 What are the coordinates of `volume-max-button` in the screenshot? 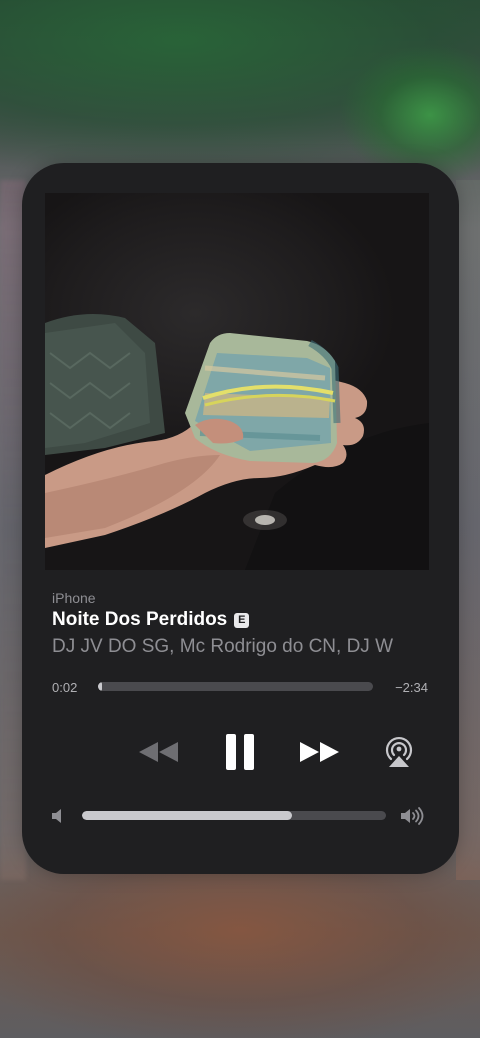 It's located at (414, 816).